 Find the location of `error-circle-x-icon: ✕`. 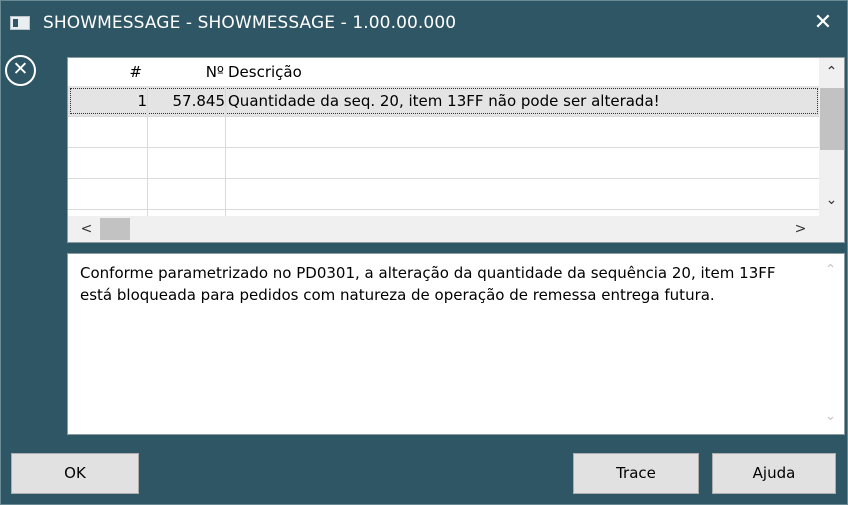

error-circle-x-icon: ✕ is located at coordinates (20, 70).